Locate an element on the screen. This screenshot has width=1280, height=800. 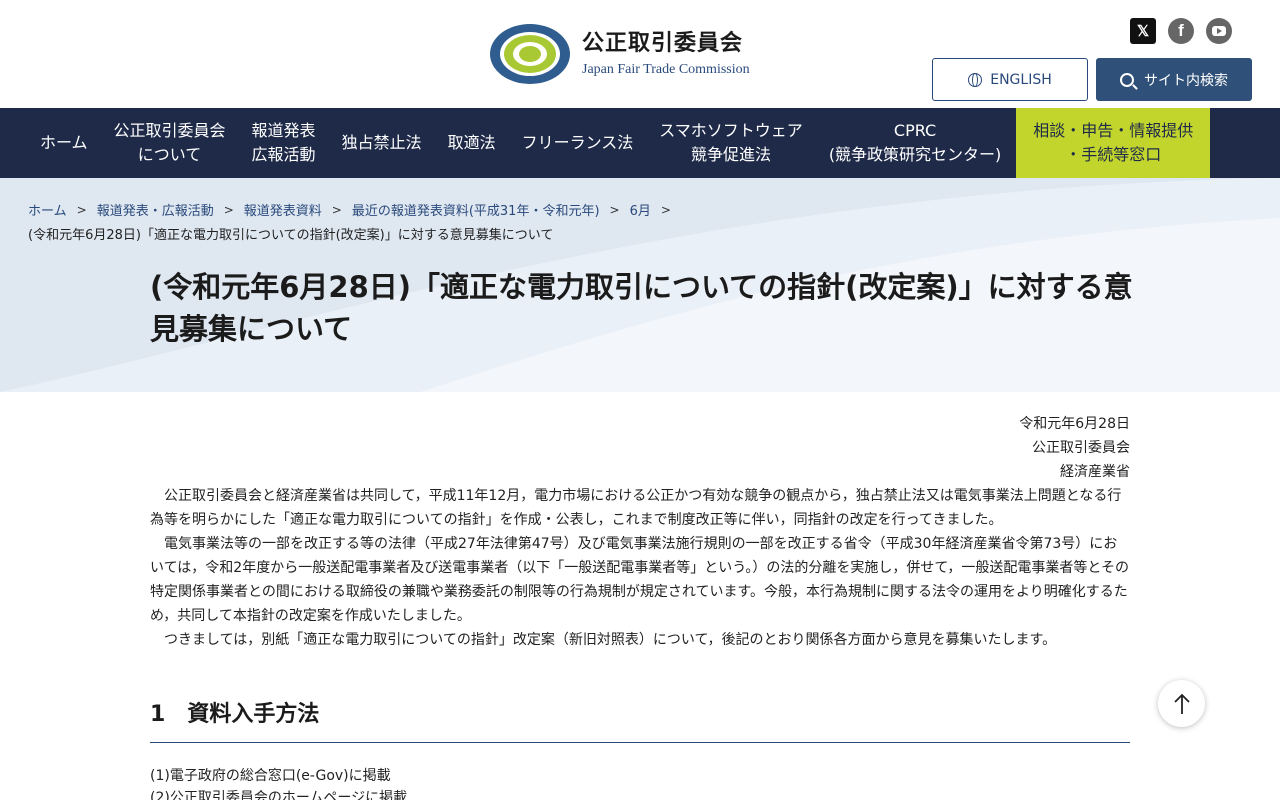
release-meta: 令和元年6月28日 公正取引委員会 経済産業省 is located at coordinates (640, 438).